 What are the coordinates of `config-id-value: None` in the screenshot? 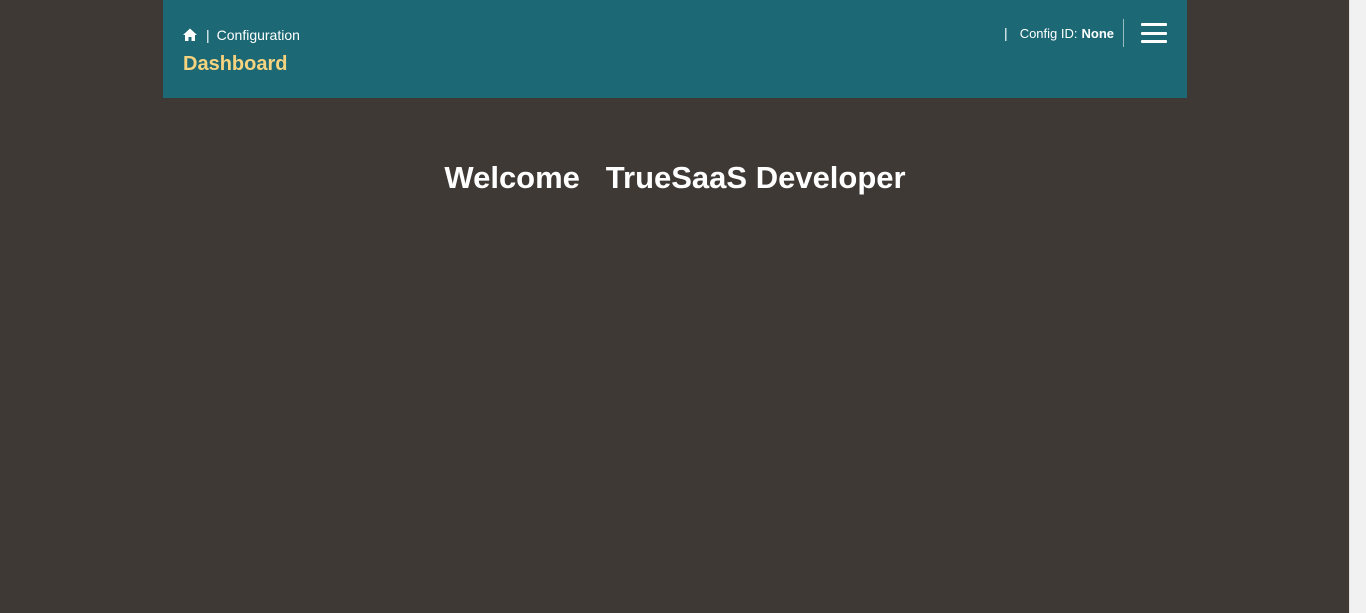 It's located at (1098, 33).